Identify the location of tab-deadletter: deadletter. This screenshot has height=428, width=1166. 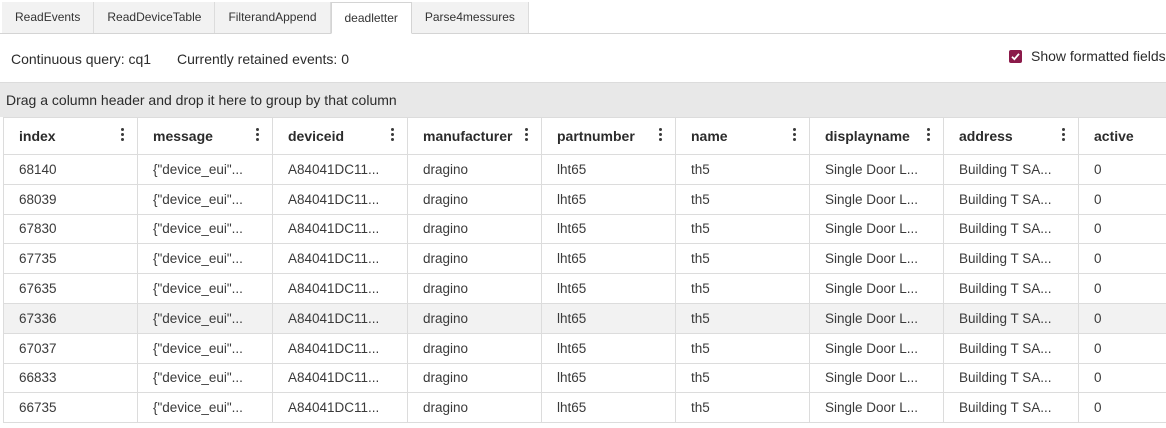
(371, 18).